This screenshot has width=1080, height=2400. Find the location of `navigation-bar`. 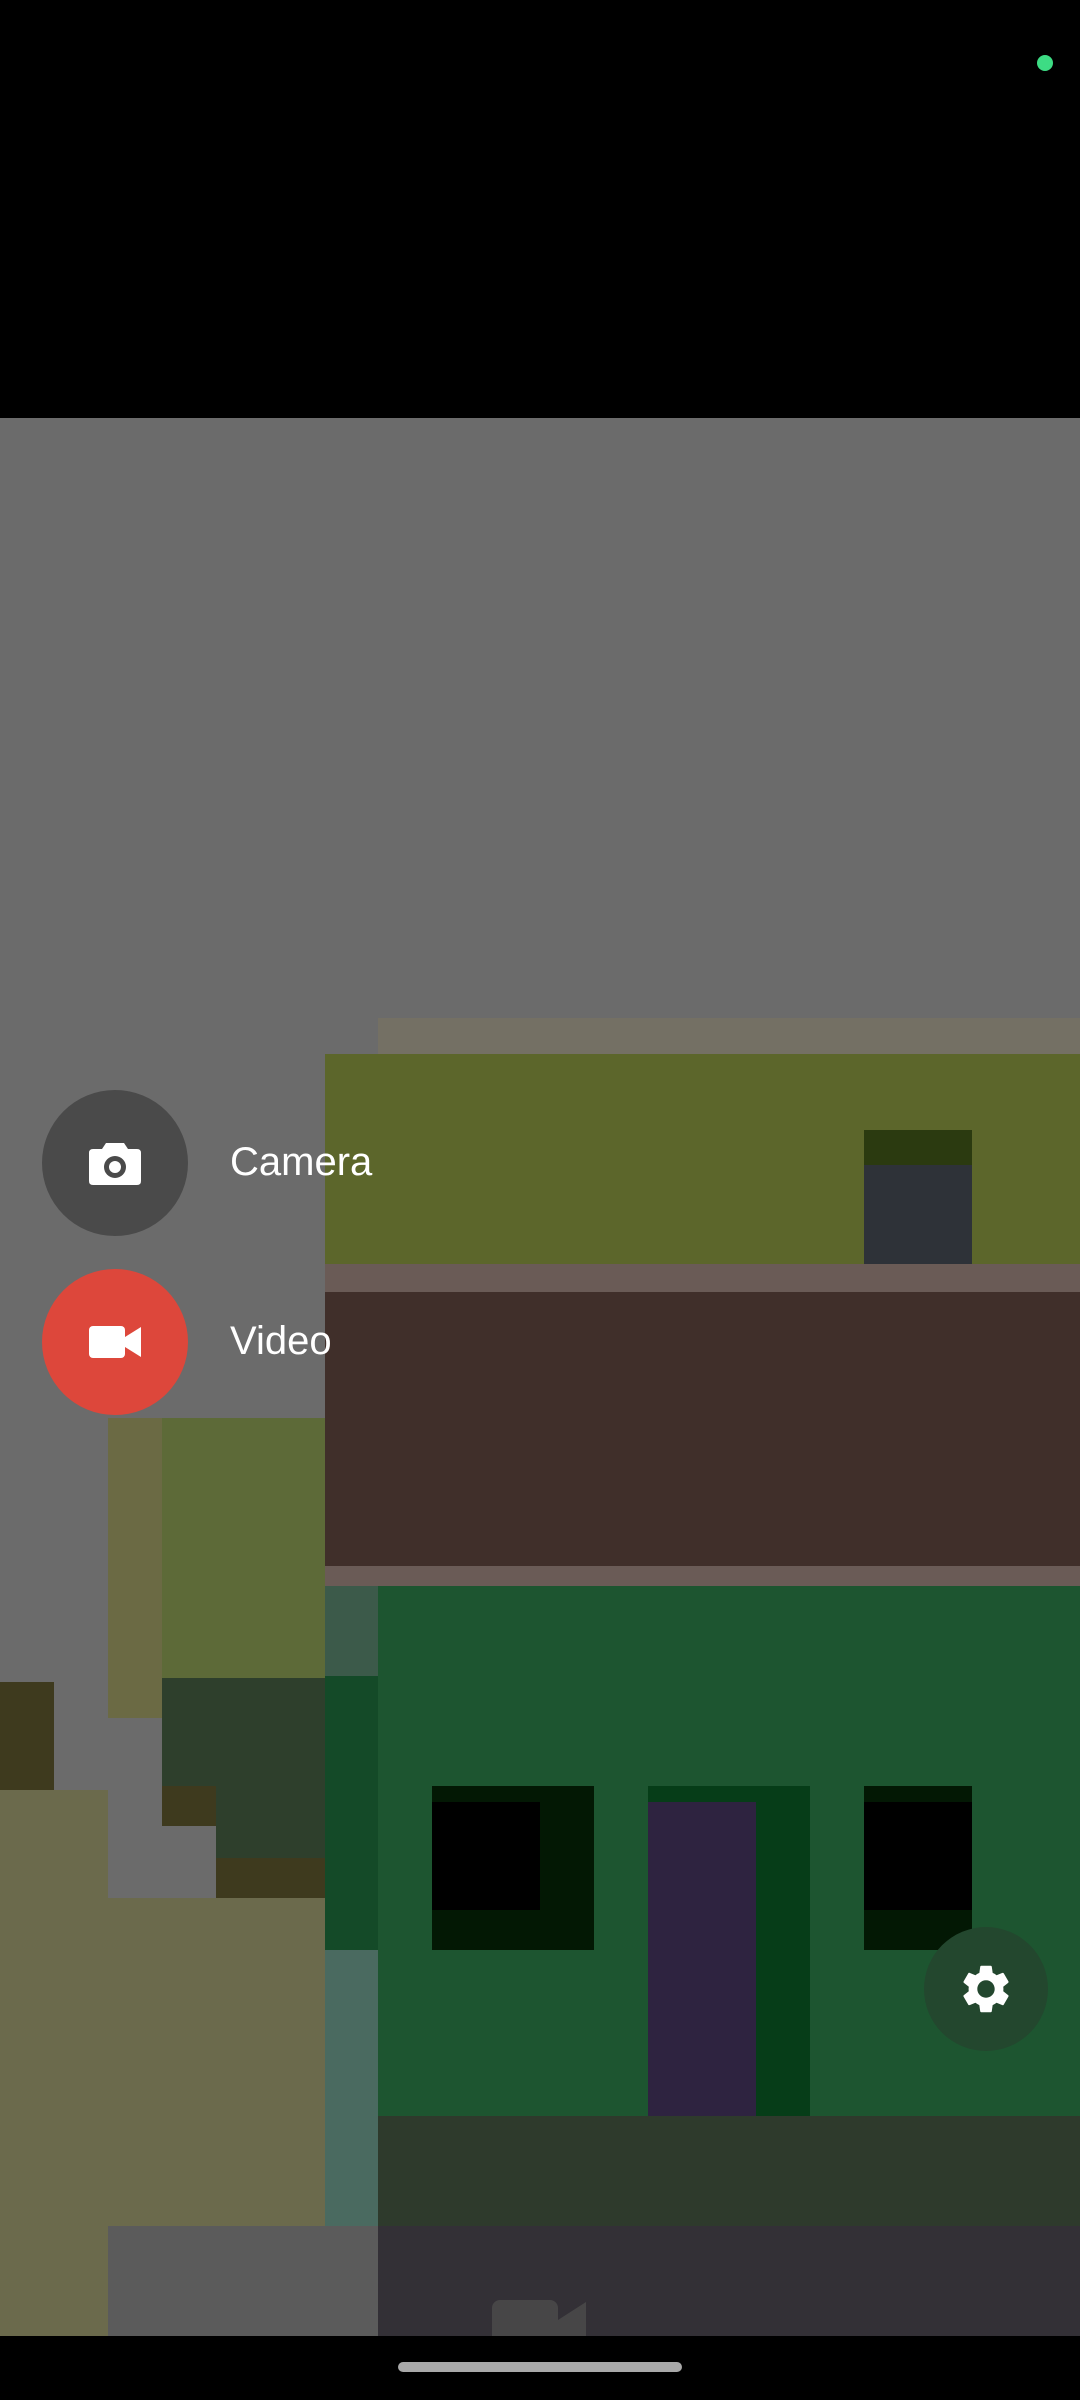

navigation-bar is located at coordinates (540, 2368).